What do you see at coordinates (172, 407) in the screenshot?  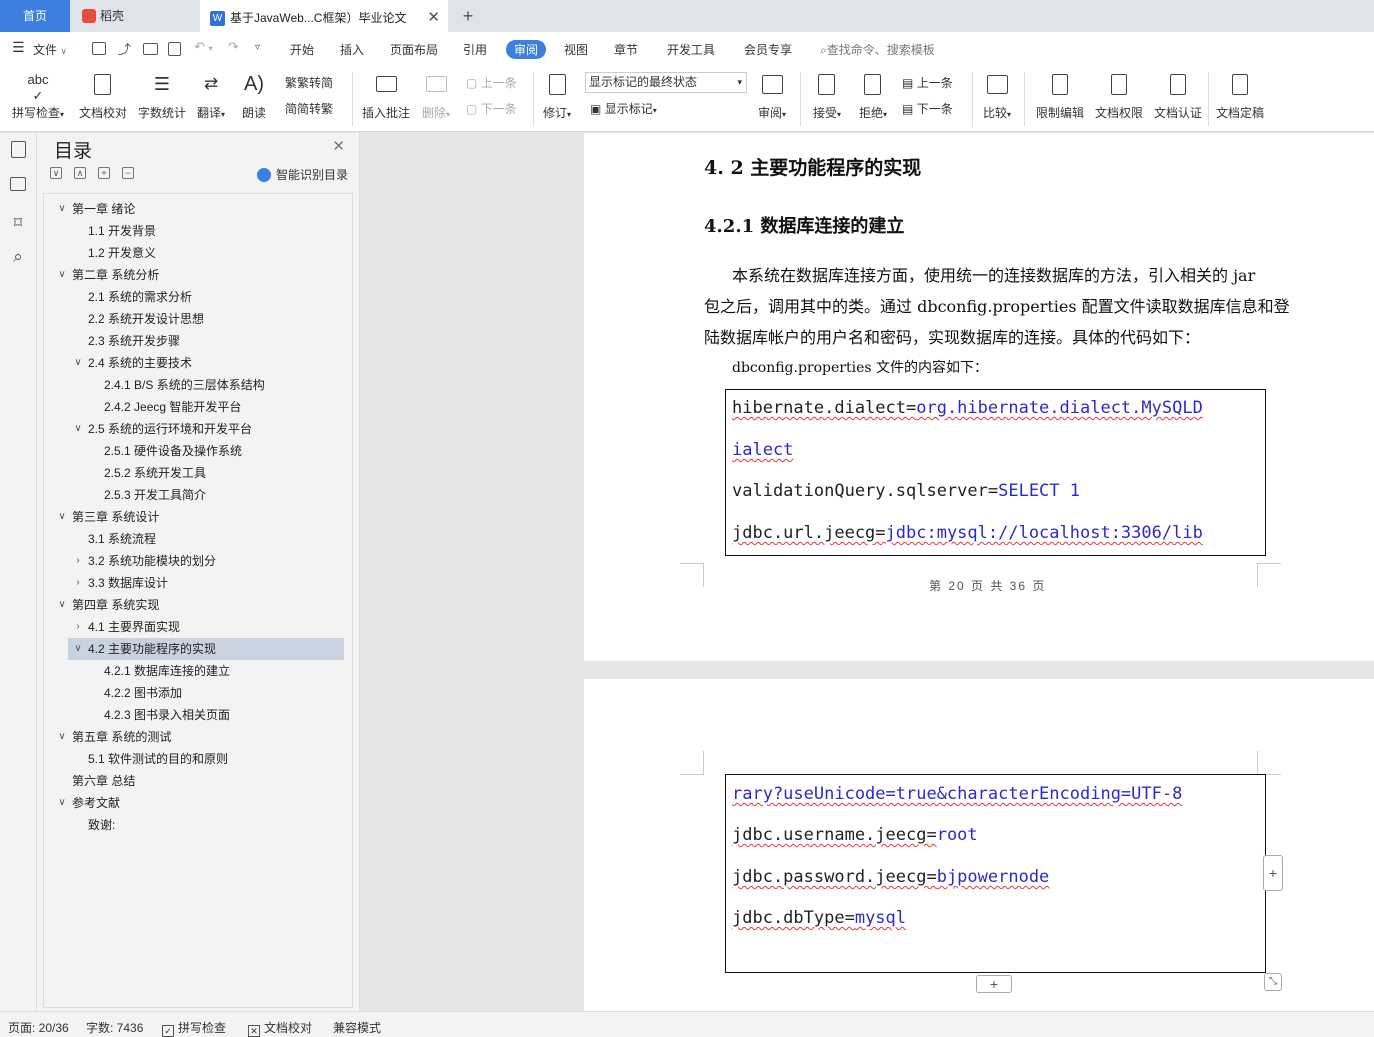 I see `toc-item: 2.4.2 Jeecg 智能开发平台` at bounding box center [172, 407].